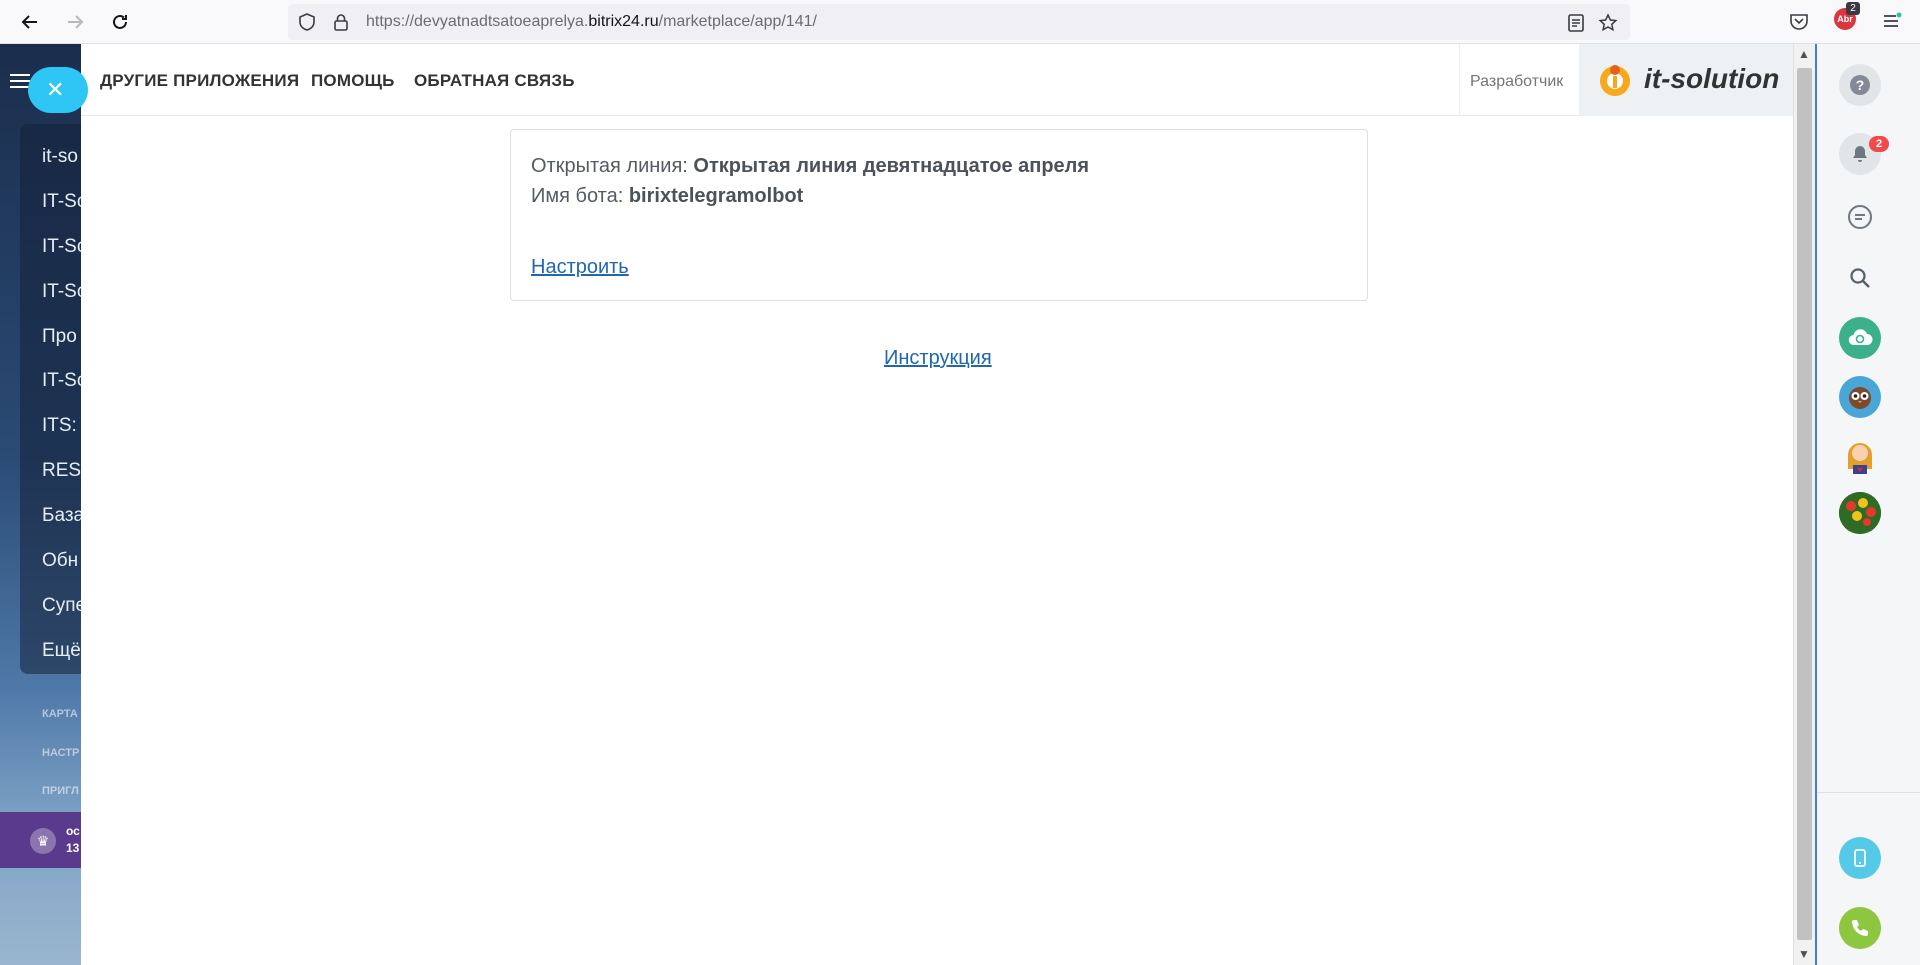 Image resolution: width=1920 pixels, height=965 pixels. I want to click on it-solution-logo-icon, so click(1615, 80).